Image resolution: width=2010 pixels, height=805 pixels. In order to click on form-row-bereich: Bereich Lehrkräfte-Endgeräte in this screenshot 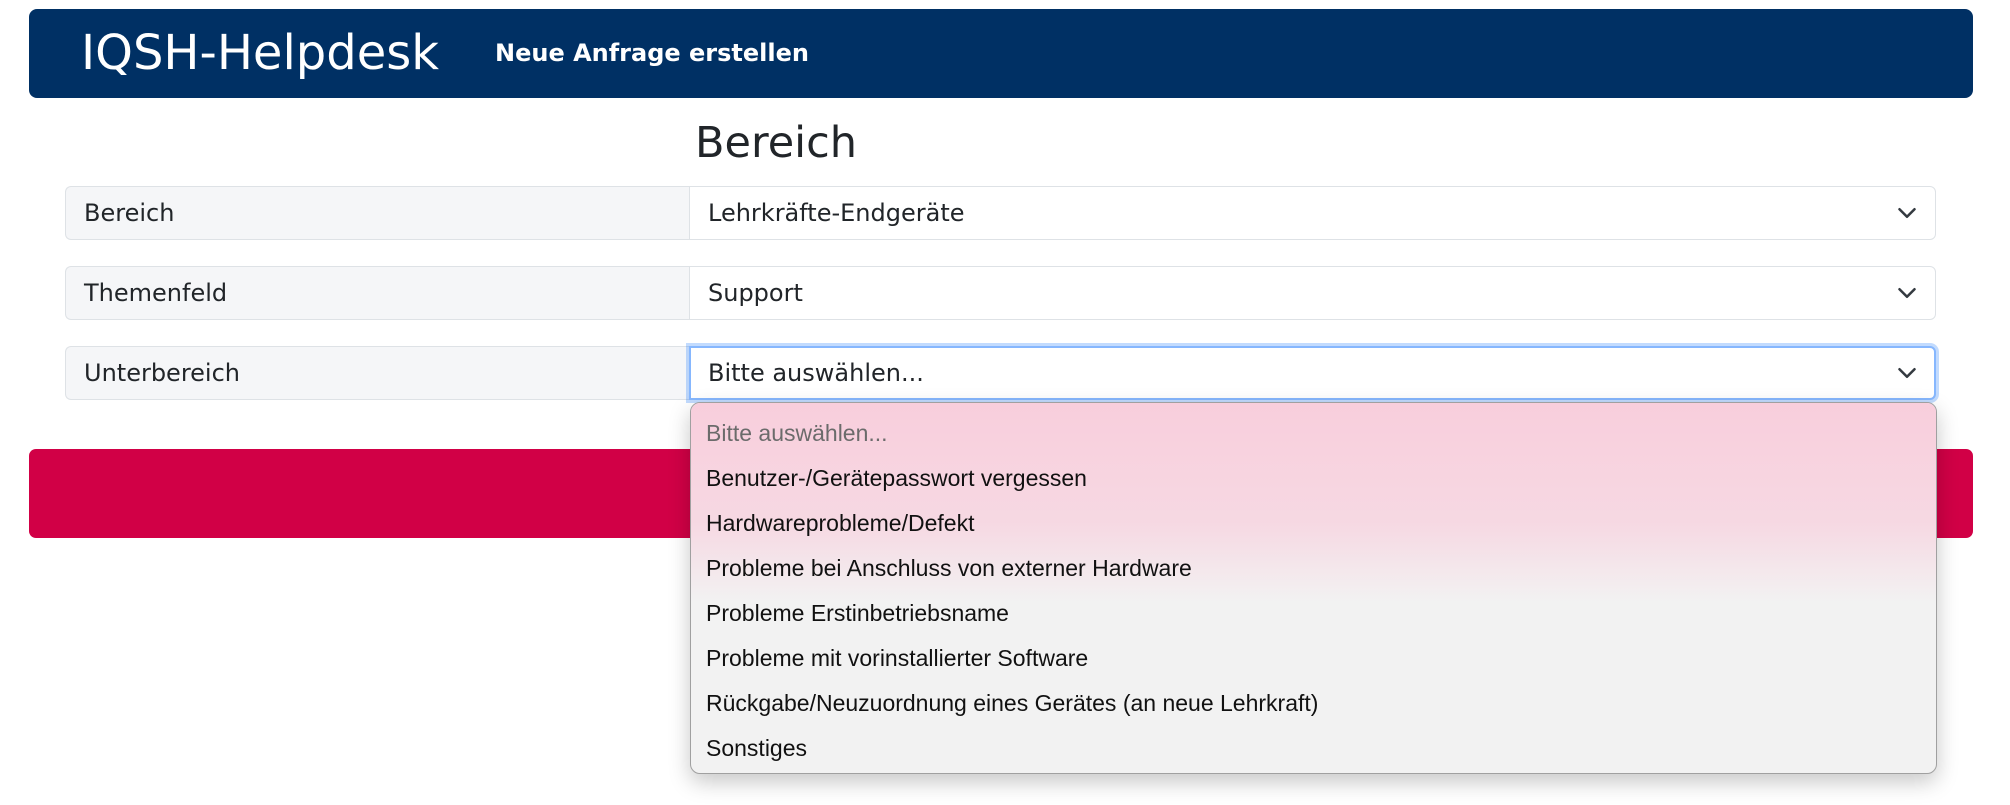, I will do `click(1000, 213)`.